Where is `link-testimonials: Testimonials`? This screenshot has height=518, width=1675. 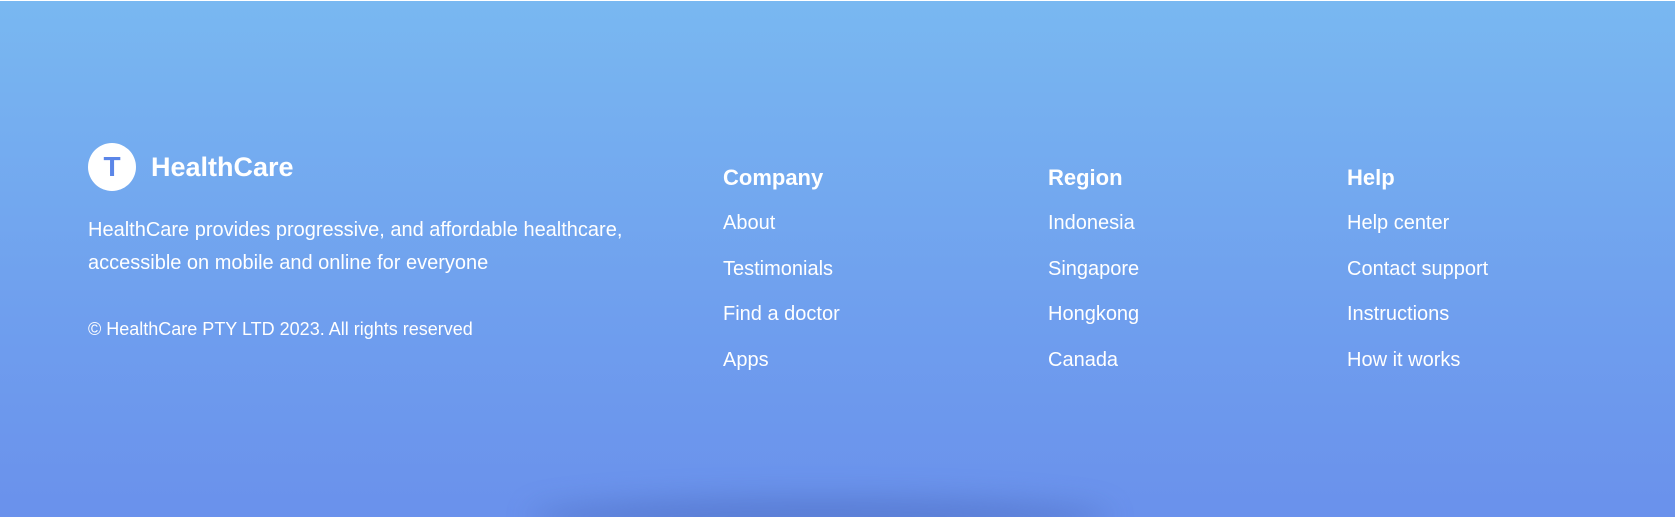 link-testimonials: Testimonials is located at coordinates (781, 280).